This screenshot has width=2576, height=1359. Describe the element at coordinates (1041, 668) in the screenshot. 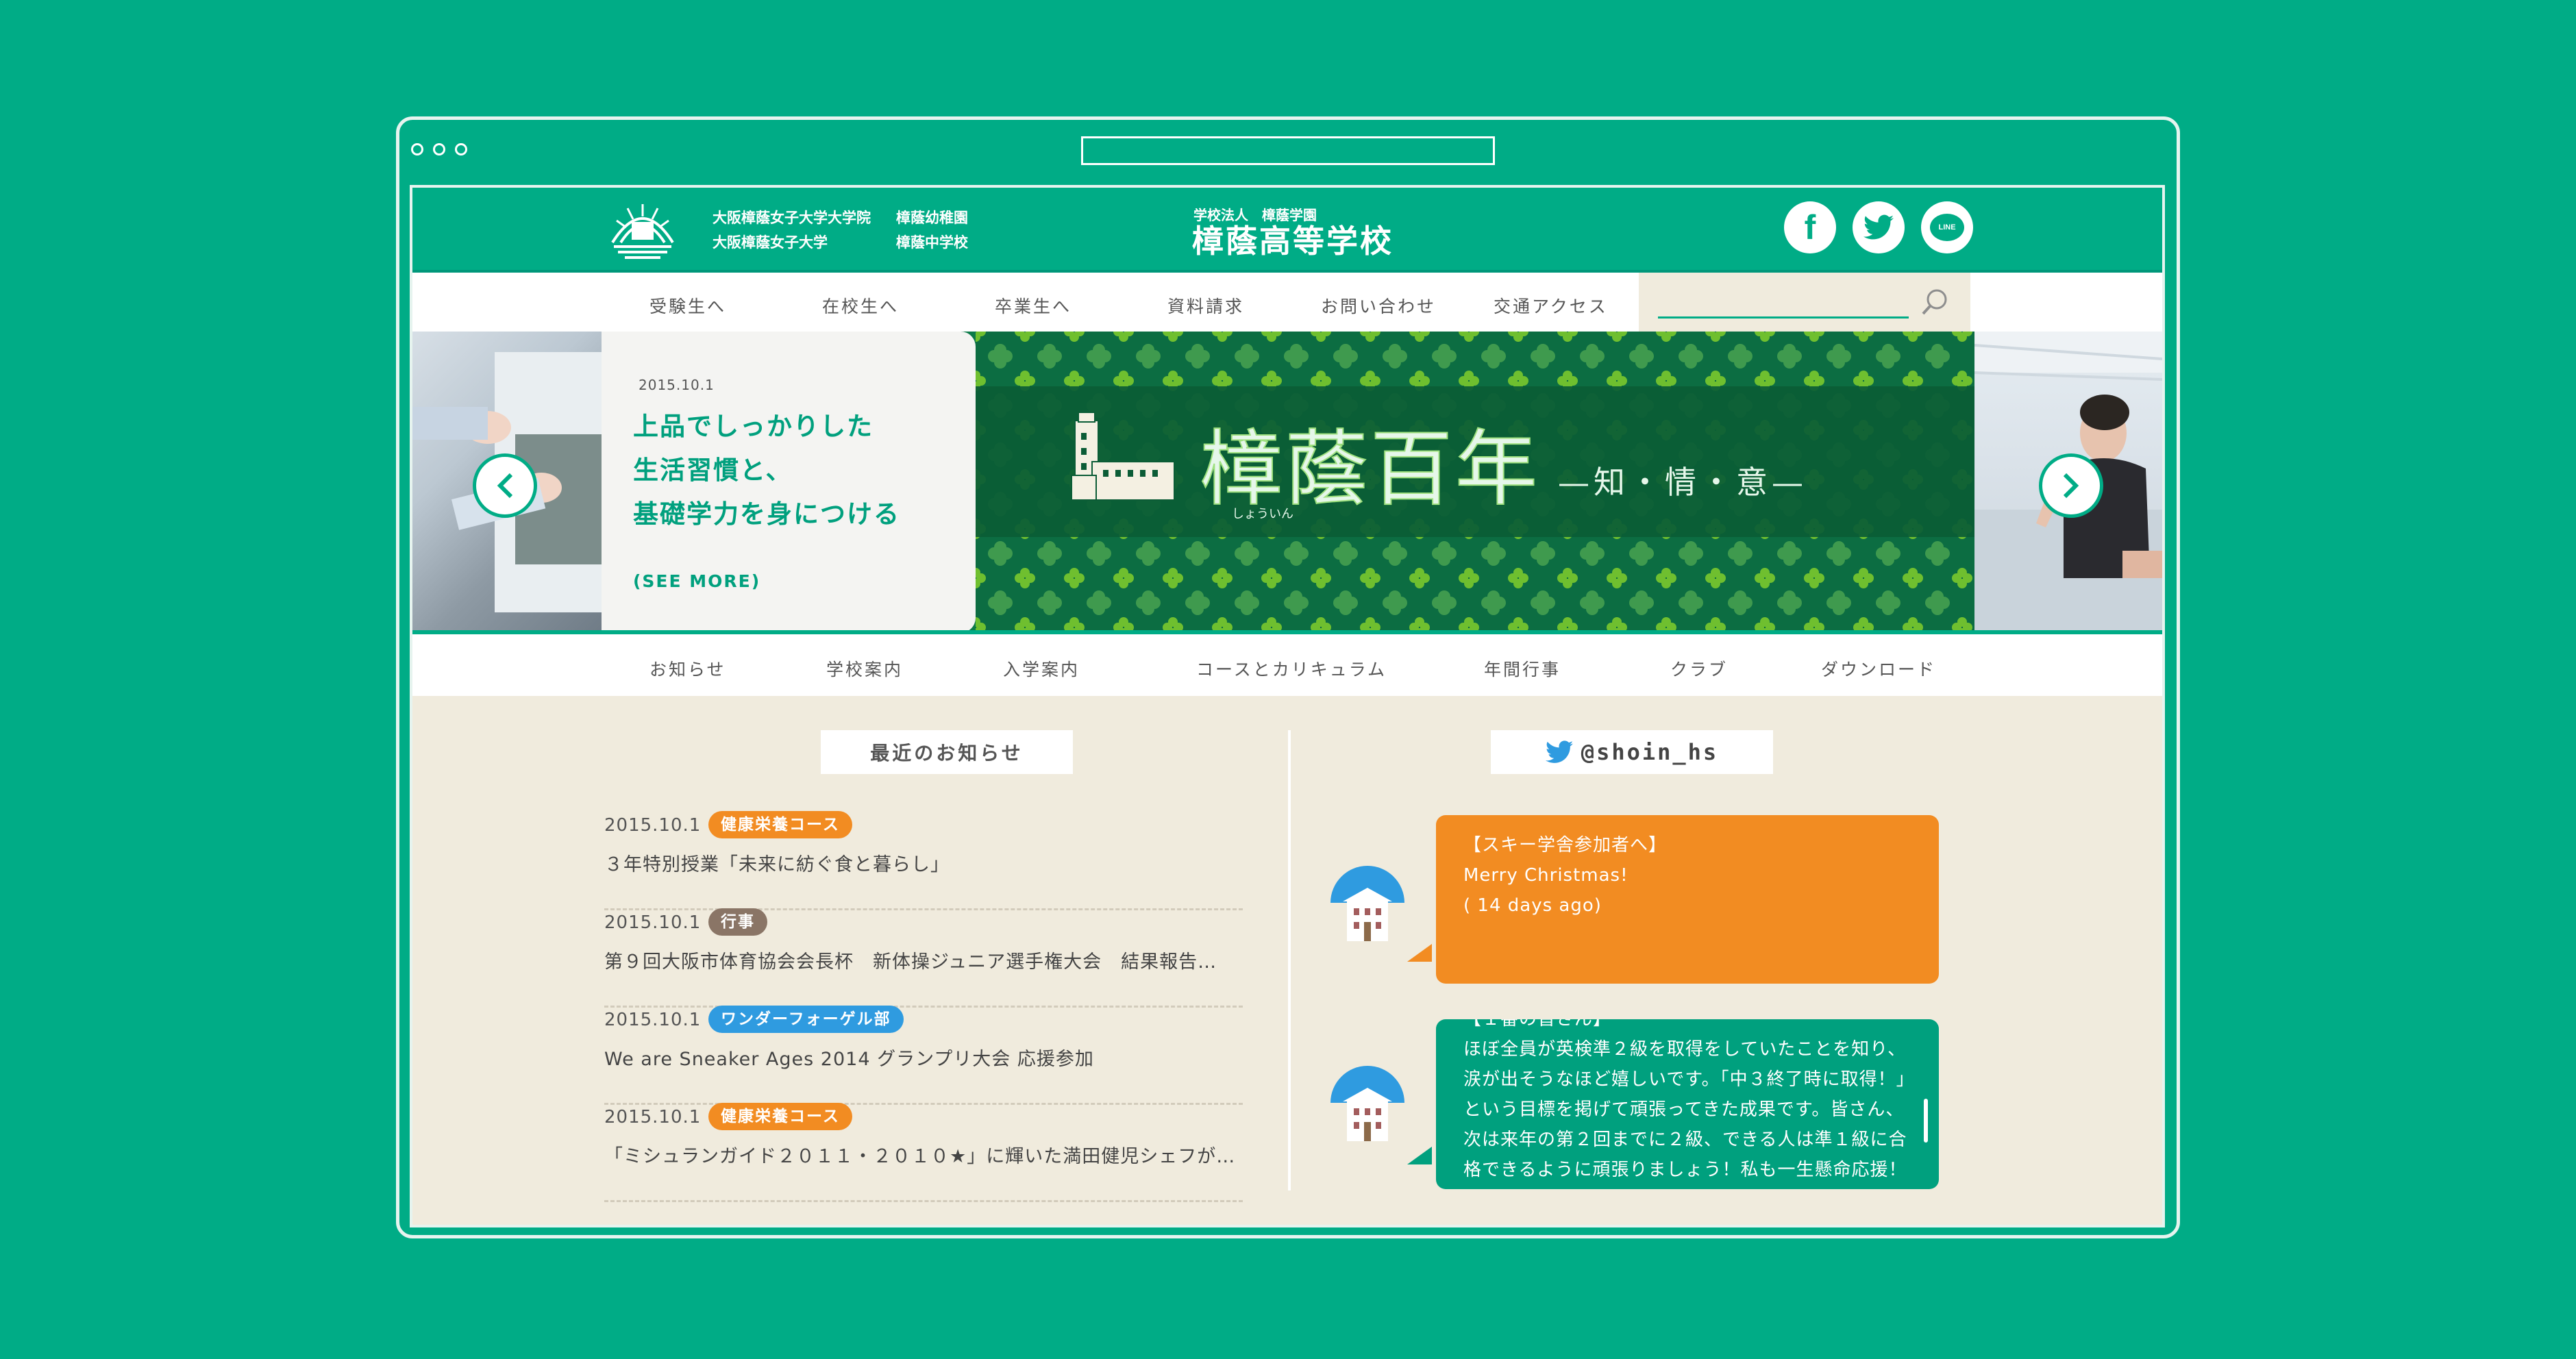

I see `nav-item-admission: 入学案内` at that location.